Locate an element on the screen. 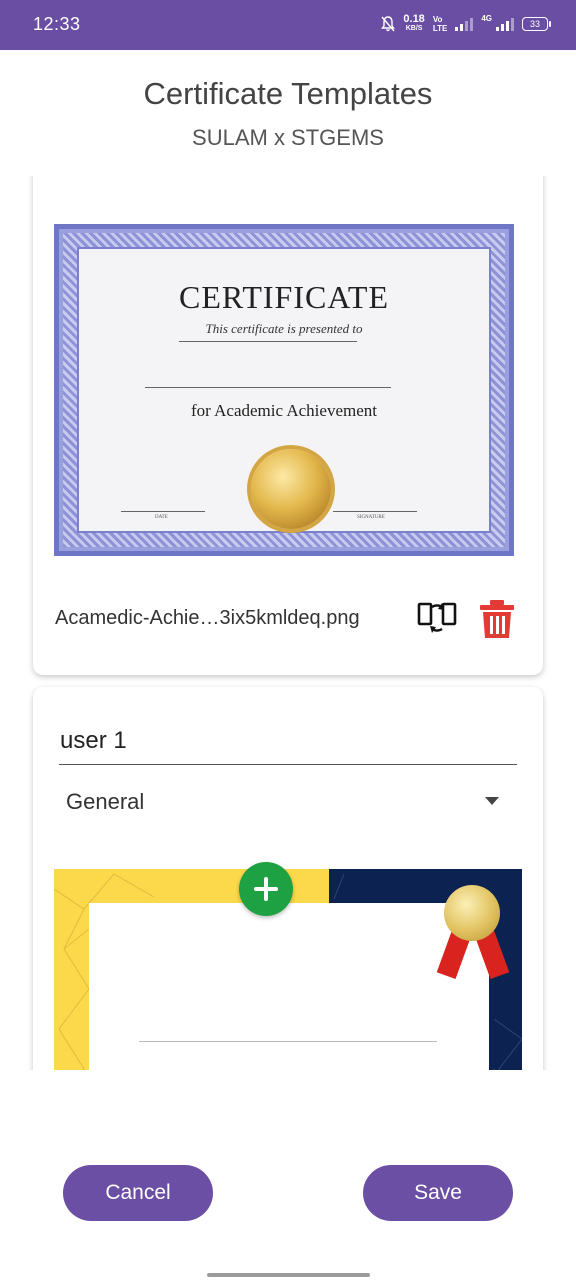 Image resolution: width=576 pixels, height=1280 pixels. file-name: Acamedic-Achie…3ix5kmldeq.png is located at coordinates (207, 618).